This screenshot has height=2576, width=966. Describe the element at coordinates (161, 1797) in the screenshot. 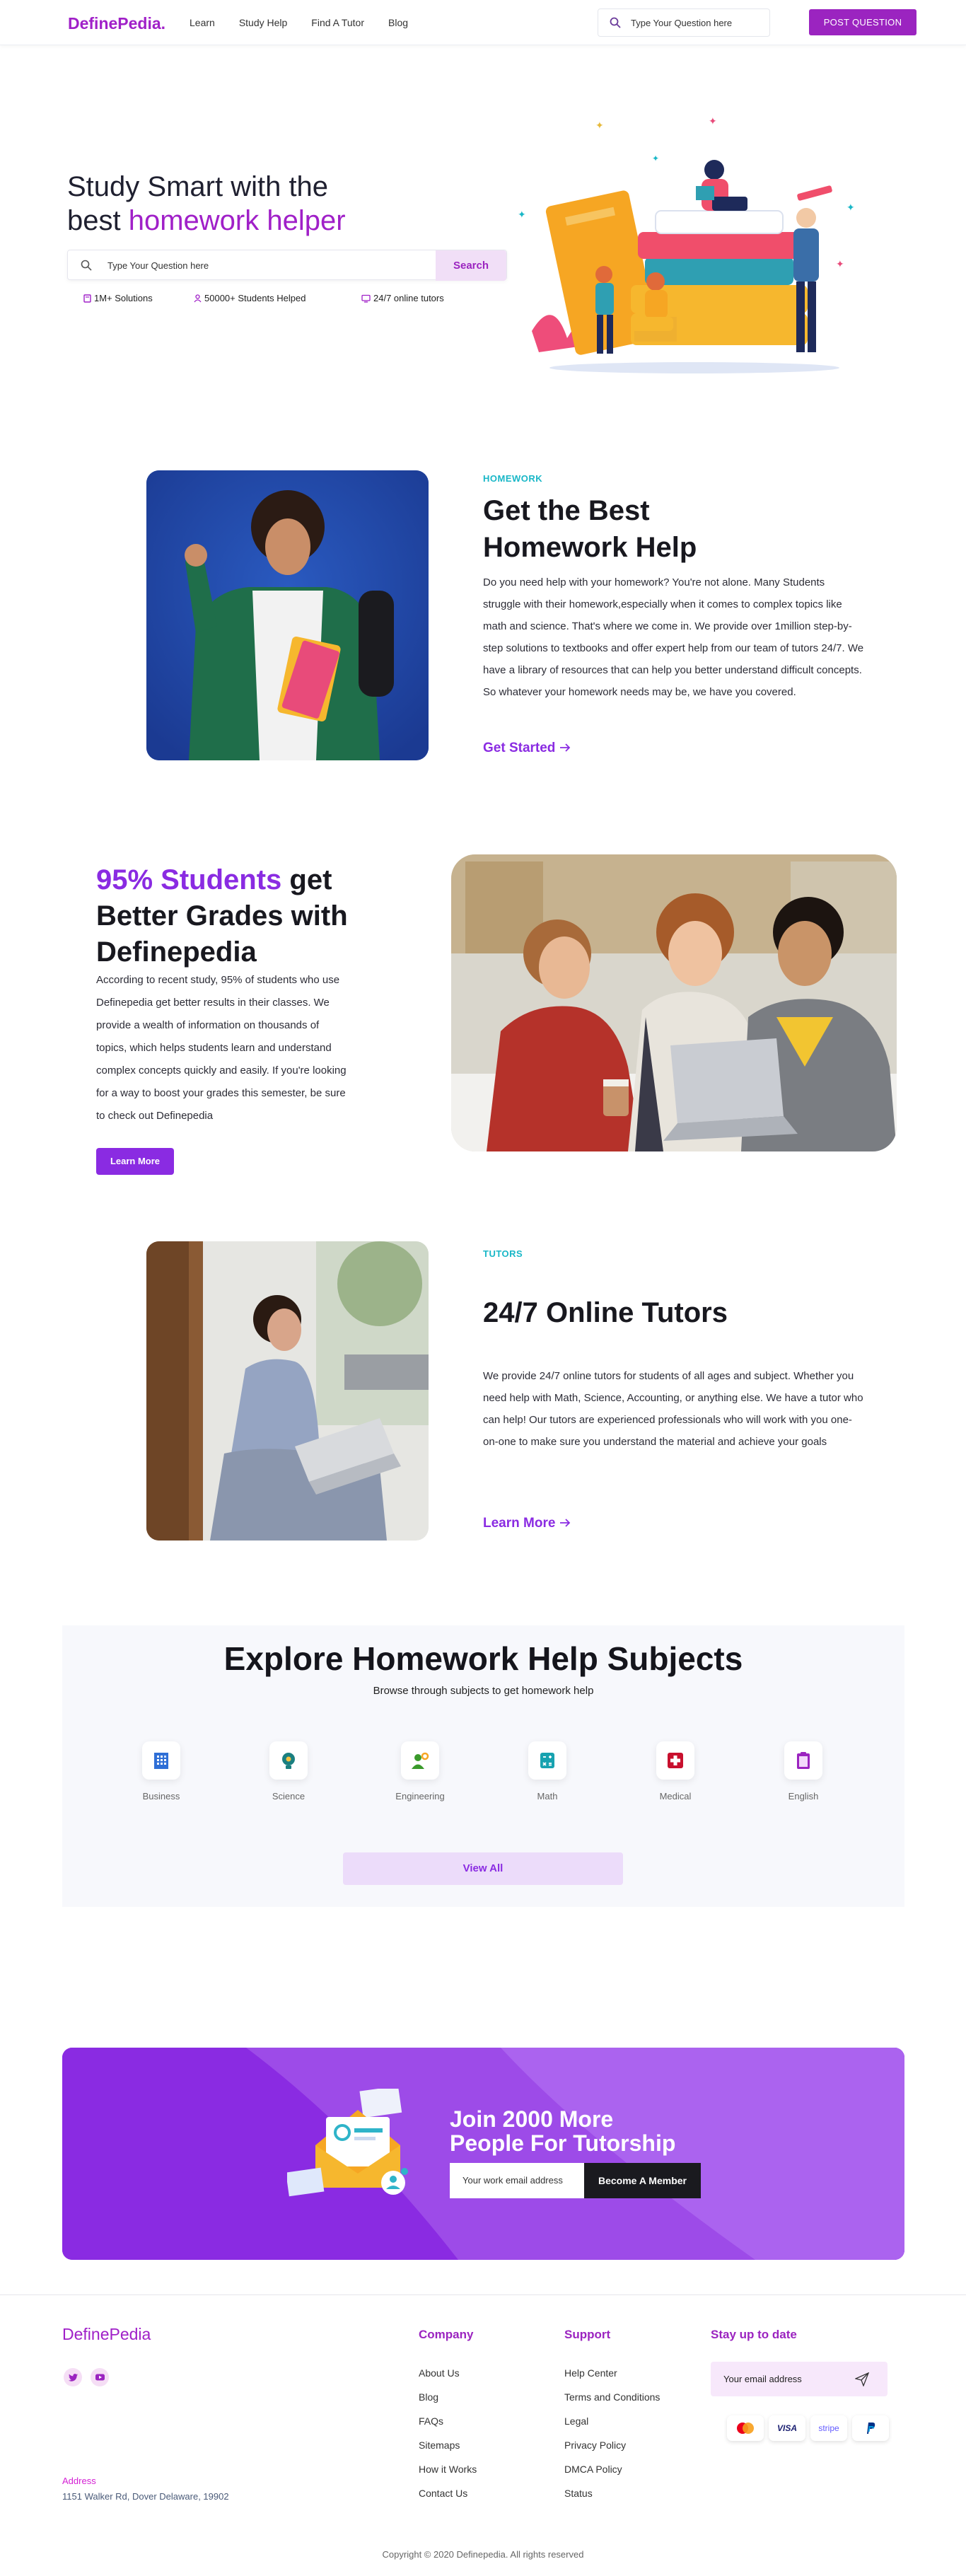

I see `subject-business-label: Business` at that location.